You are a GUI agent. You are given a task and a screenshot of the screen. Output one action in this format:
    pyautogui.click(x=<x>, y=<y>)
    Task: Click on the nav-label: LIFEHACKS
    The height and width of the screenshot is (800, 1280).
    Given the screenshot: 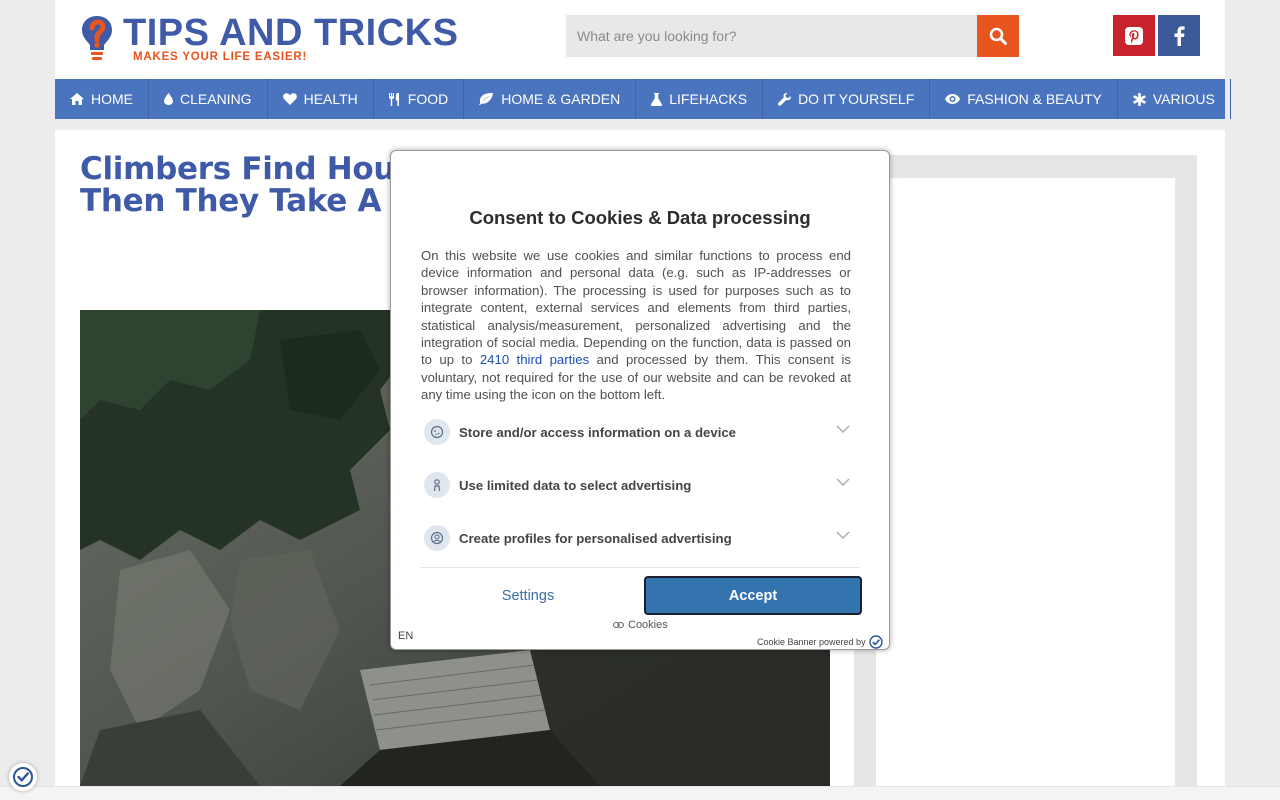 What is the action you would take?
    pyautogui.click(x=708, y=99)
    